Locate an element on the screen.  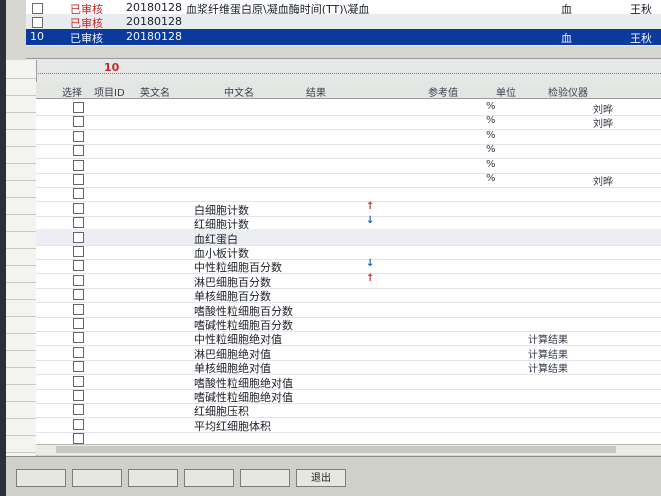
sample-row-1-date: 20180128 is located at coordinates (154, 7).